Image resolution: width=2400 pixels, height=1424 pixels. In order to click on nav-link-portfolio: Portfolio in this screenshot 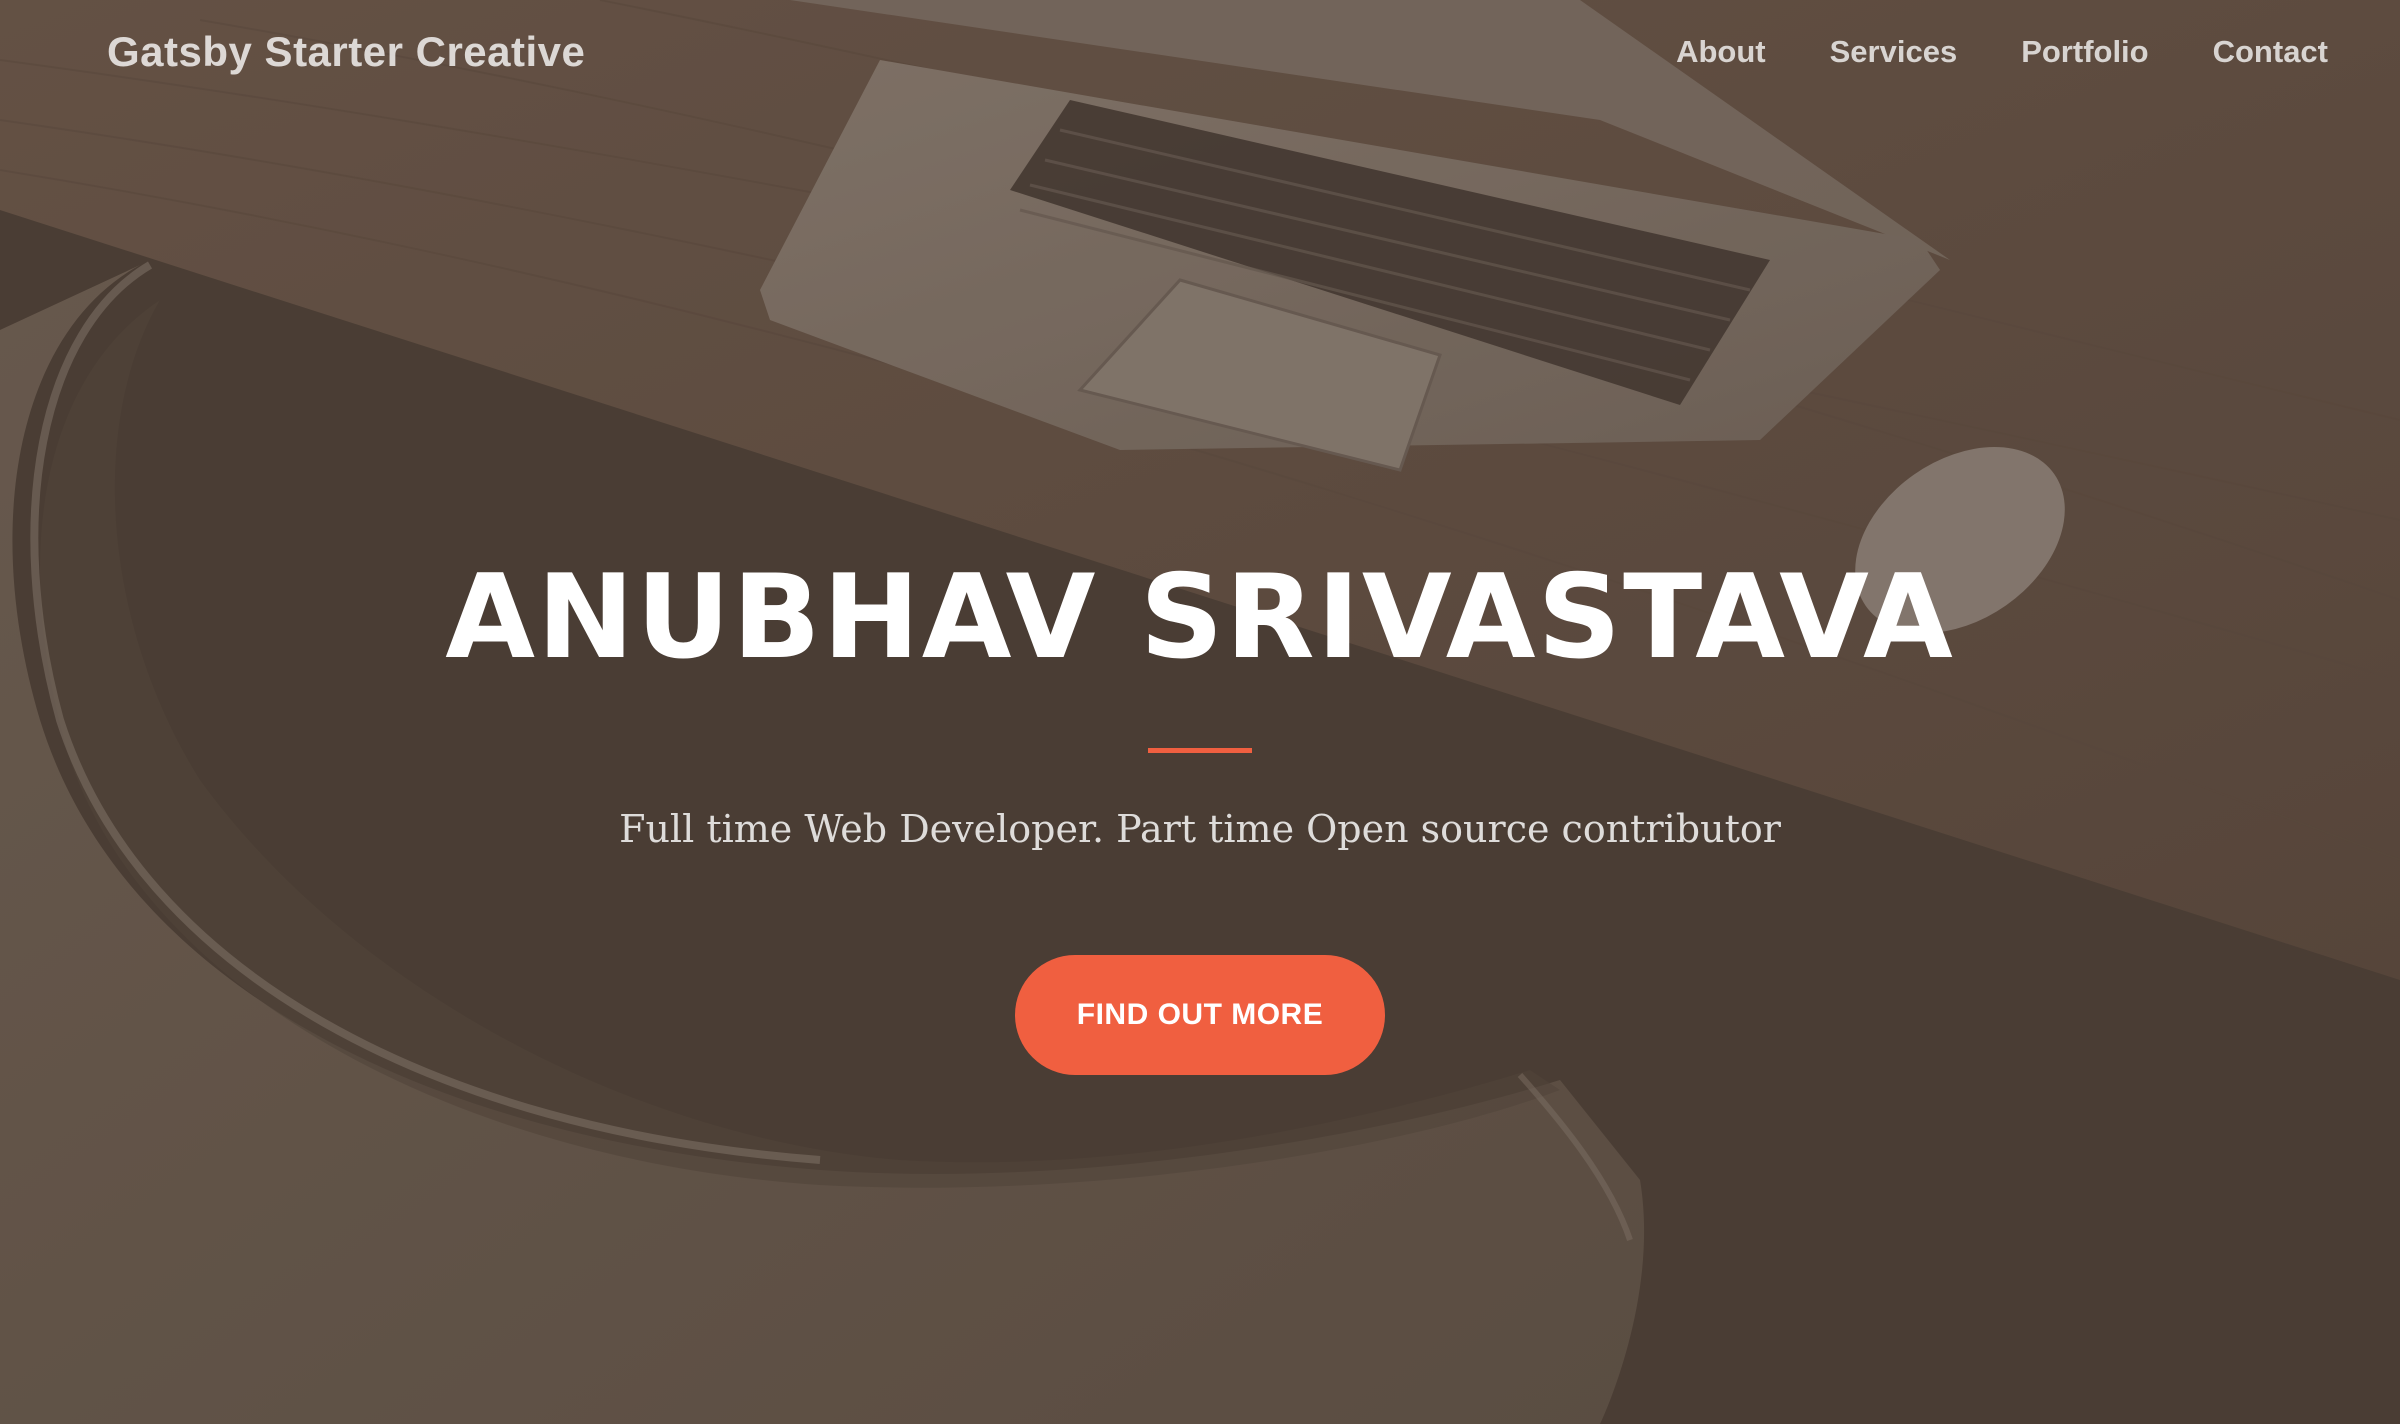, I will do `click(2084, 52)`.